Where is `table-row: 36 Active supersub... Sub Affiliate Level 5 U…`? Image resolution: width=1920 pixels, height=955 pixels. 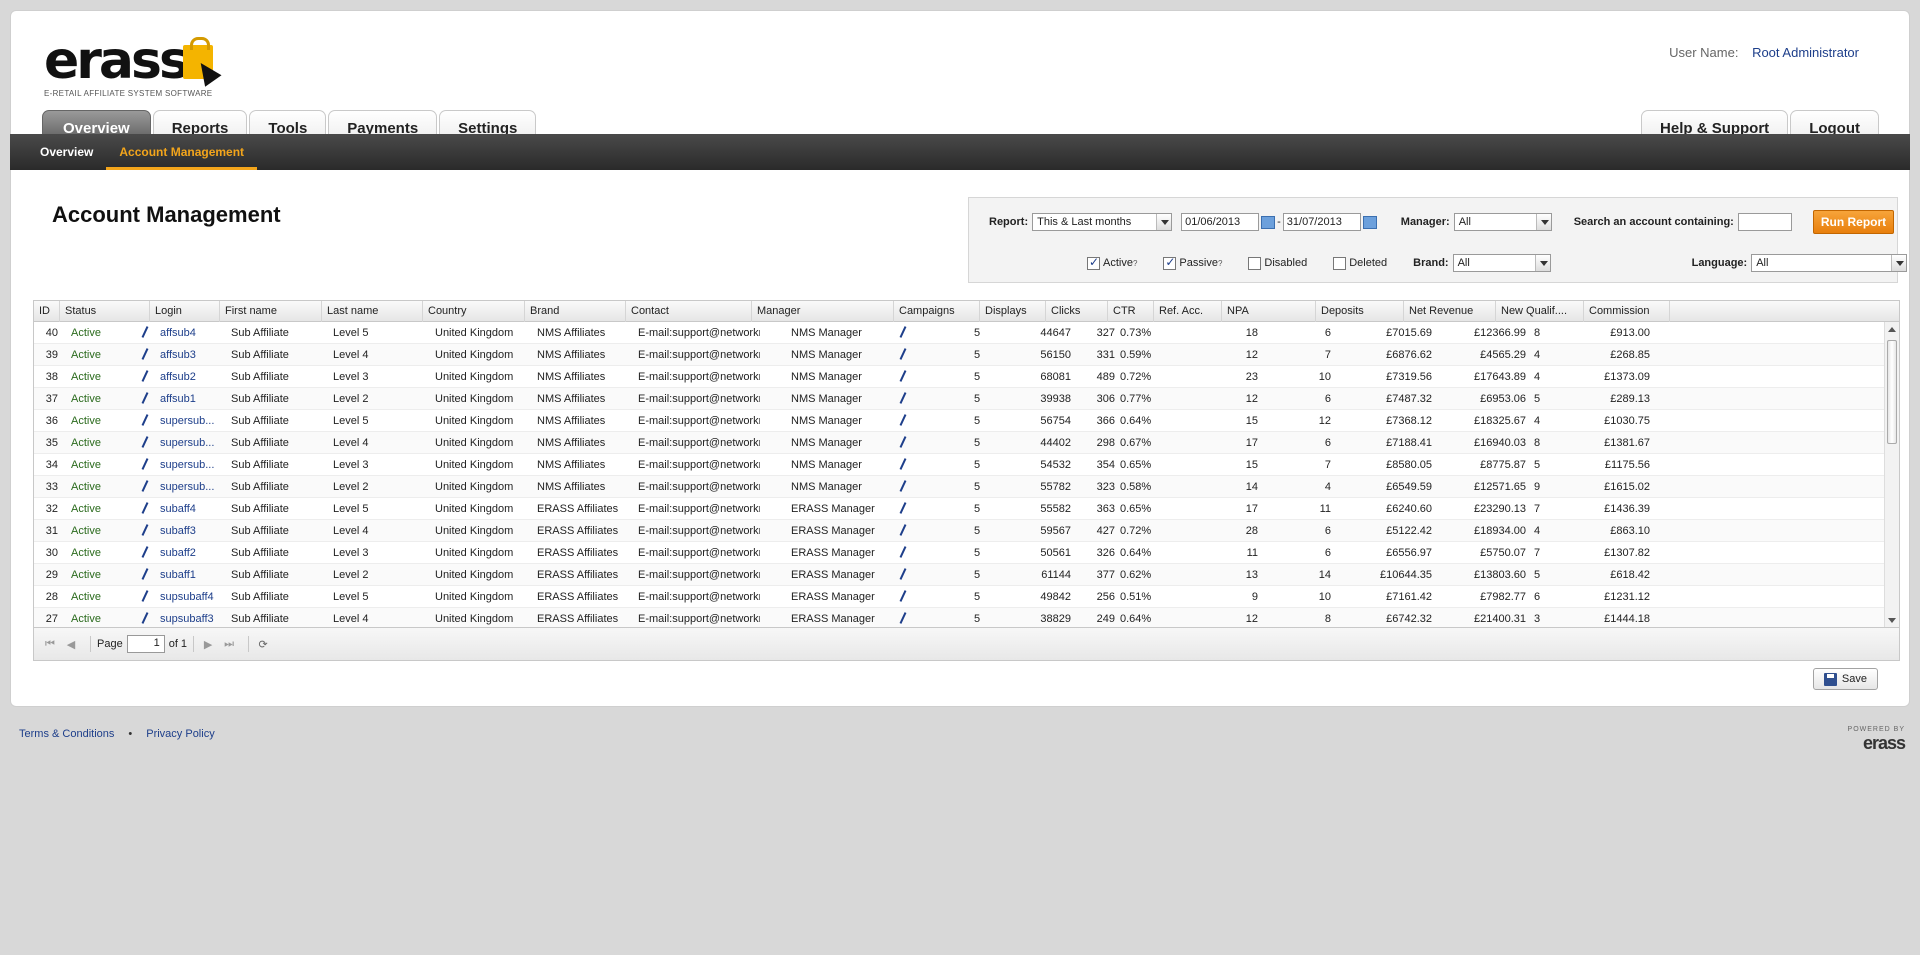
table-row: 36 Active supersub... Sub Affiliate Level 5 U… is located at coordinates (959, 421).